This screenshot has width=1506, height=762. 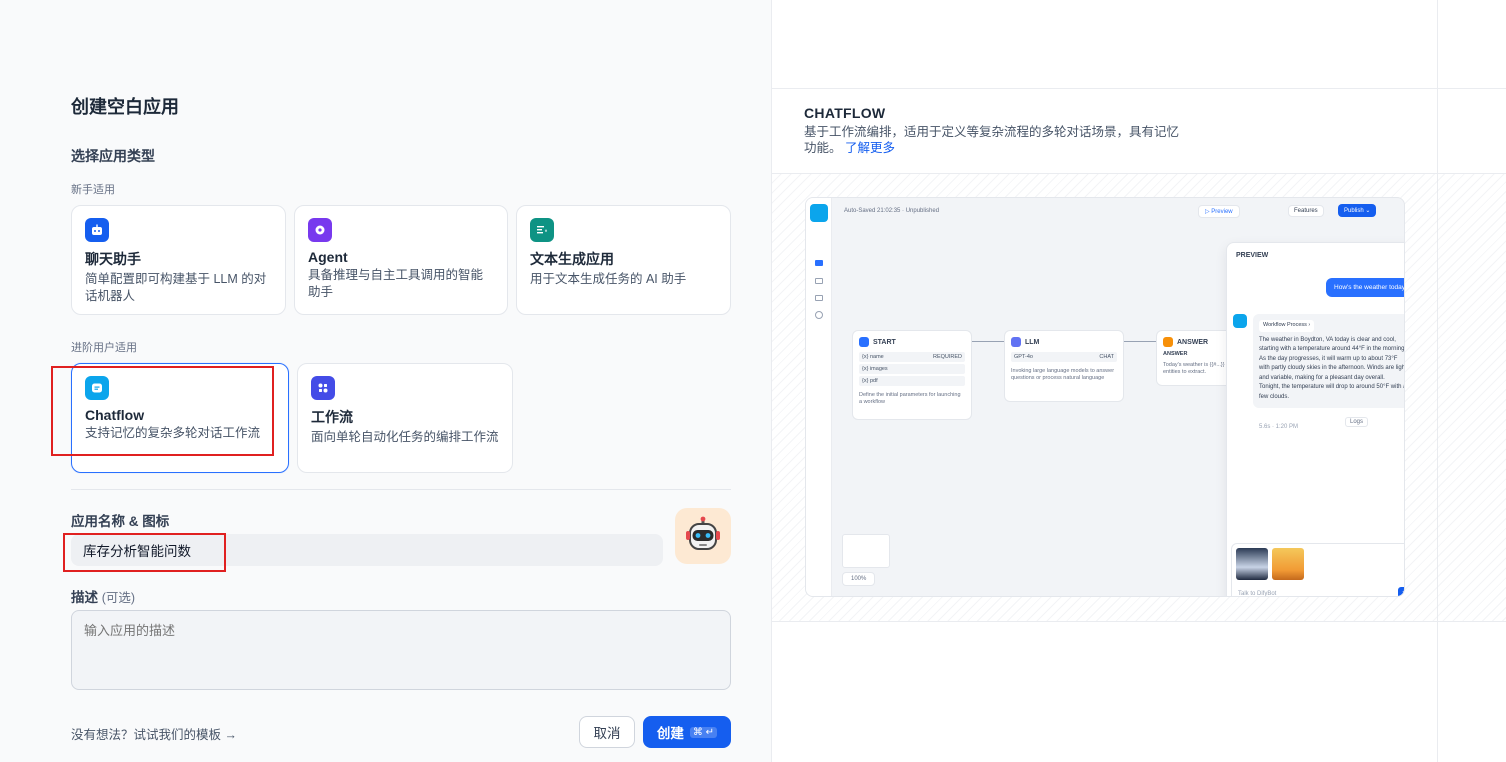 I want to click on robot-avatar-icon, so click(x=703, y=533).